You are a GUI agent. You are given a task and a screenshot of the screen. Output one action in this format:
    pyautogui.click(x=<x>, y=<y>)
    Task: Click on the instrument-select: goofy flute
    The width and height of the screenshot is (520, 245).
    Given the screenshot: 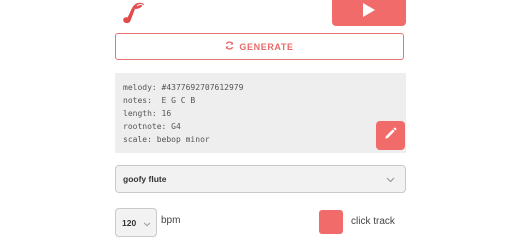 What is the action you would take?
    pyautogui.click(x=260, y=179)
    